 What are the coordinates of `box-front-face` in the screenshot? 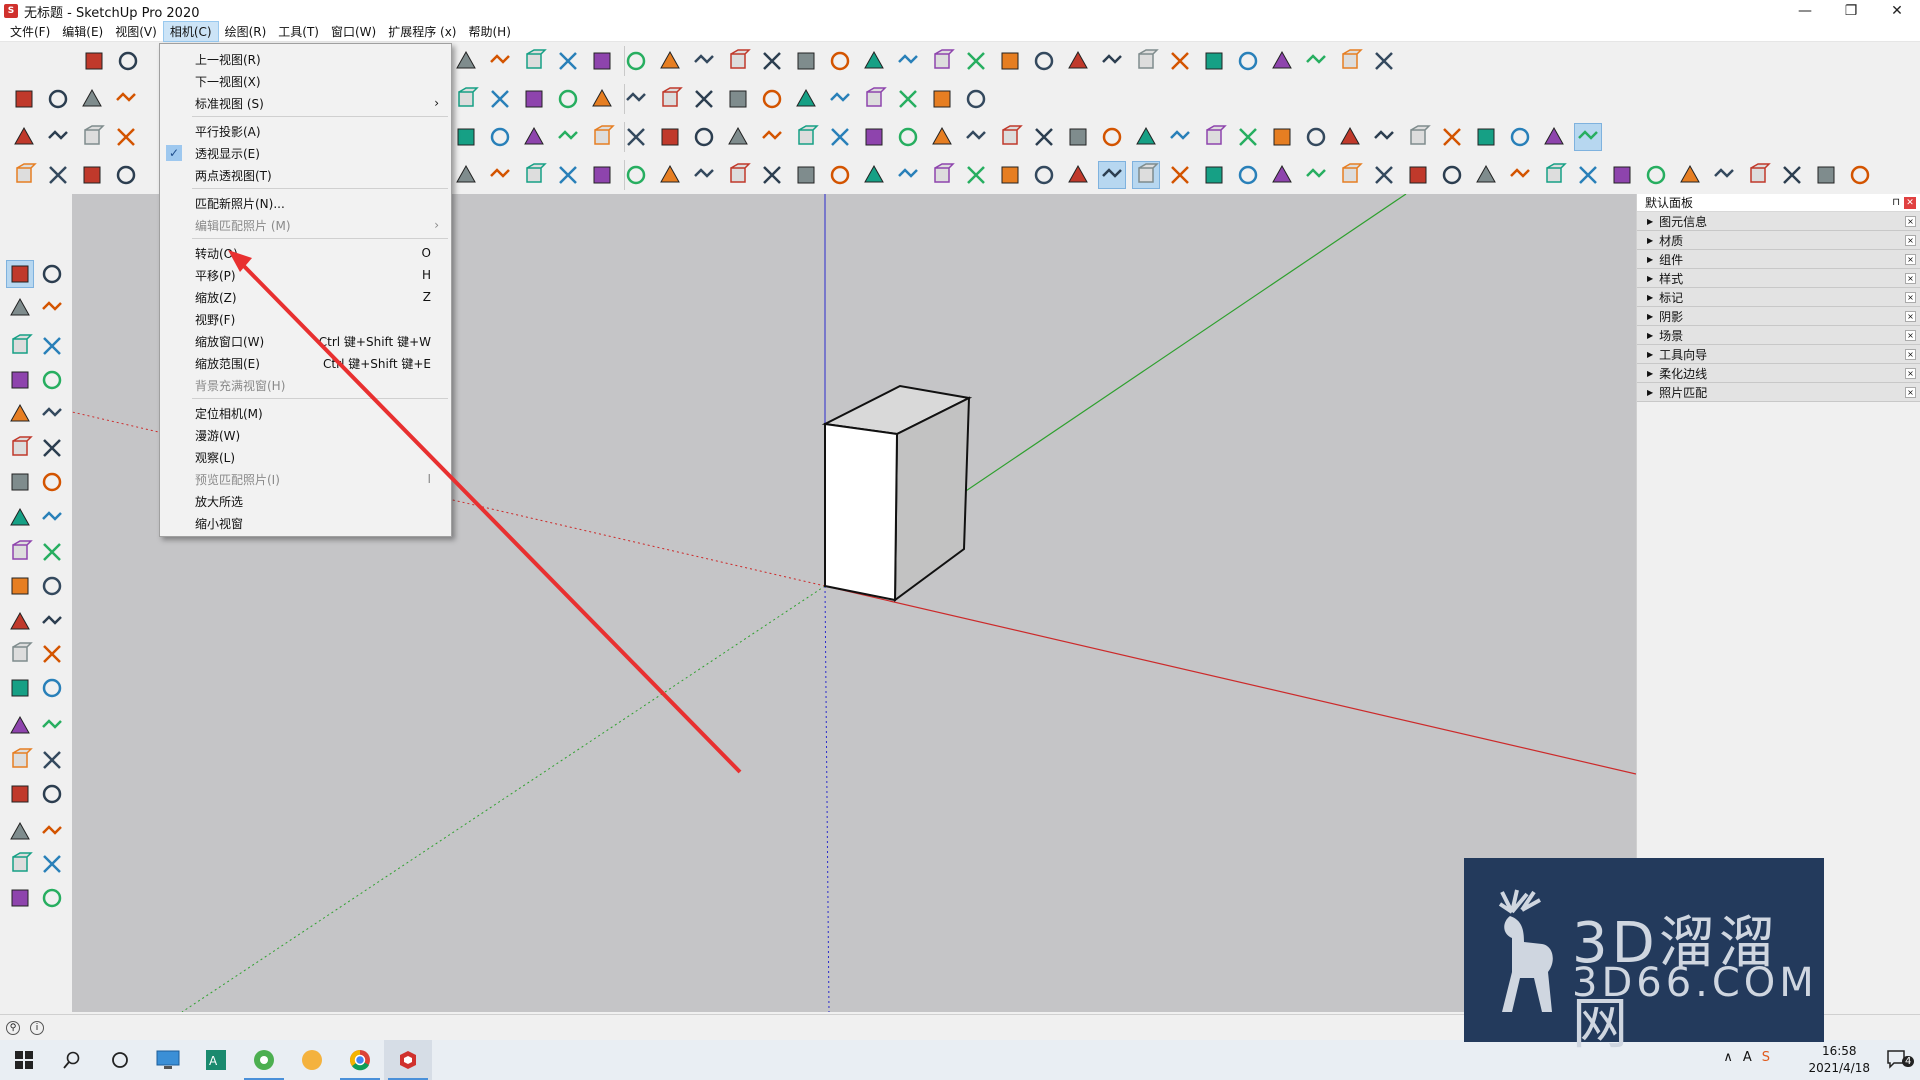 It's located at (861, 512).